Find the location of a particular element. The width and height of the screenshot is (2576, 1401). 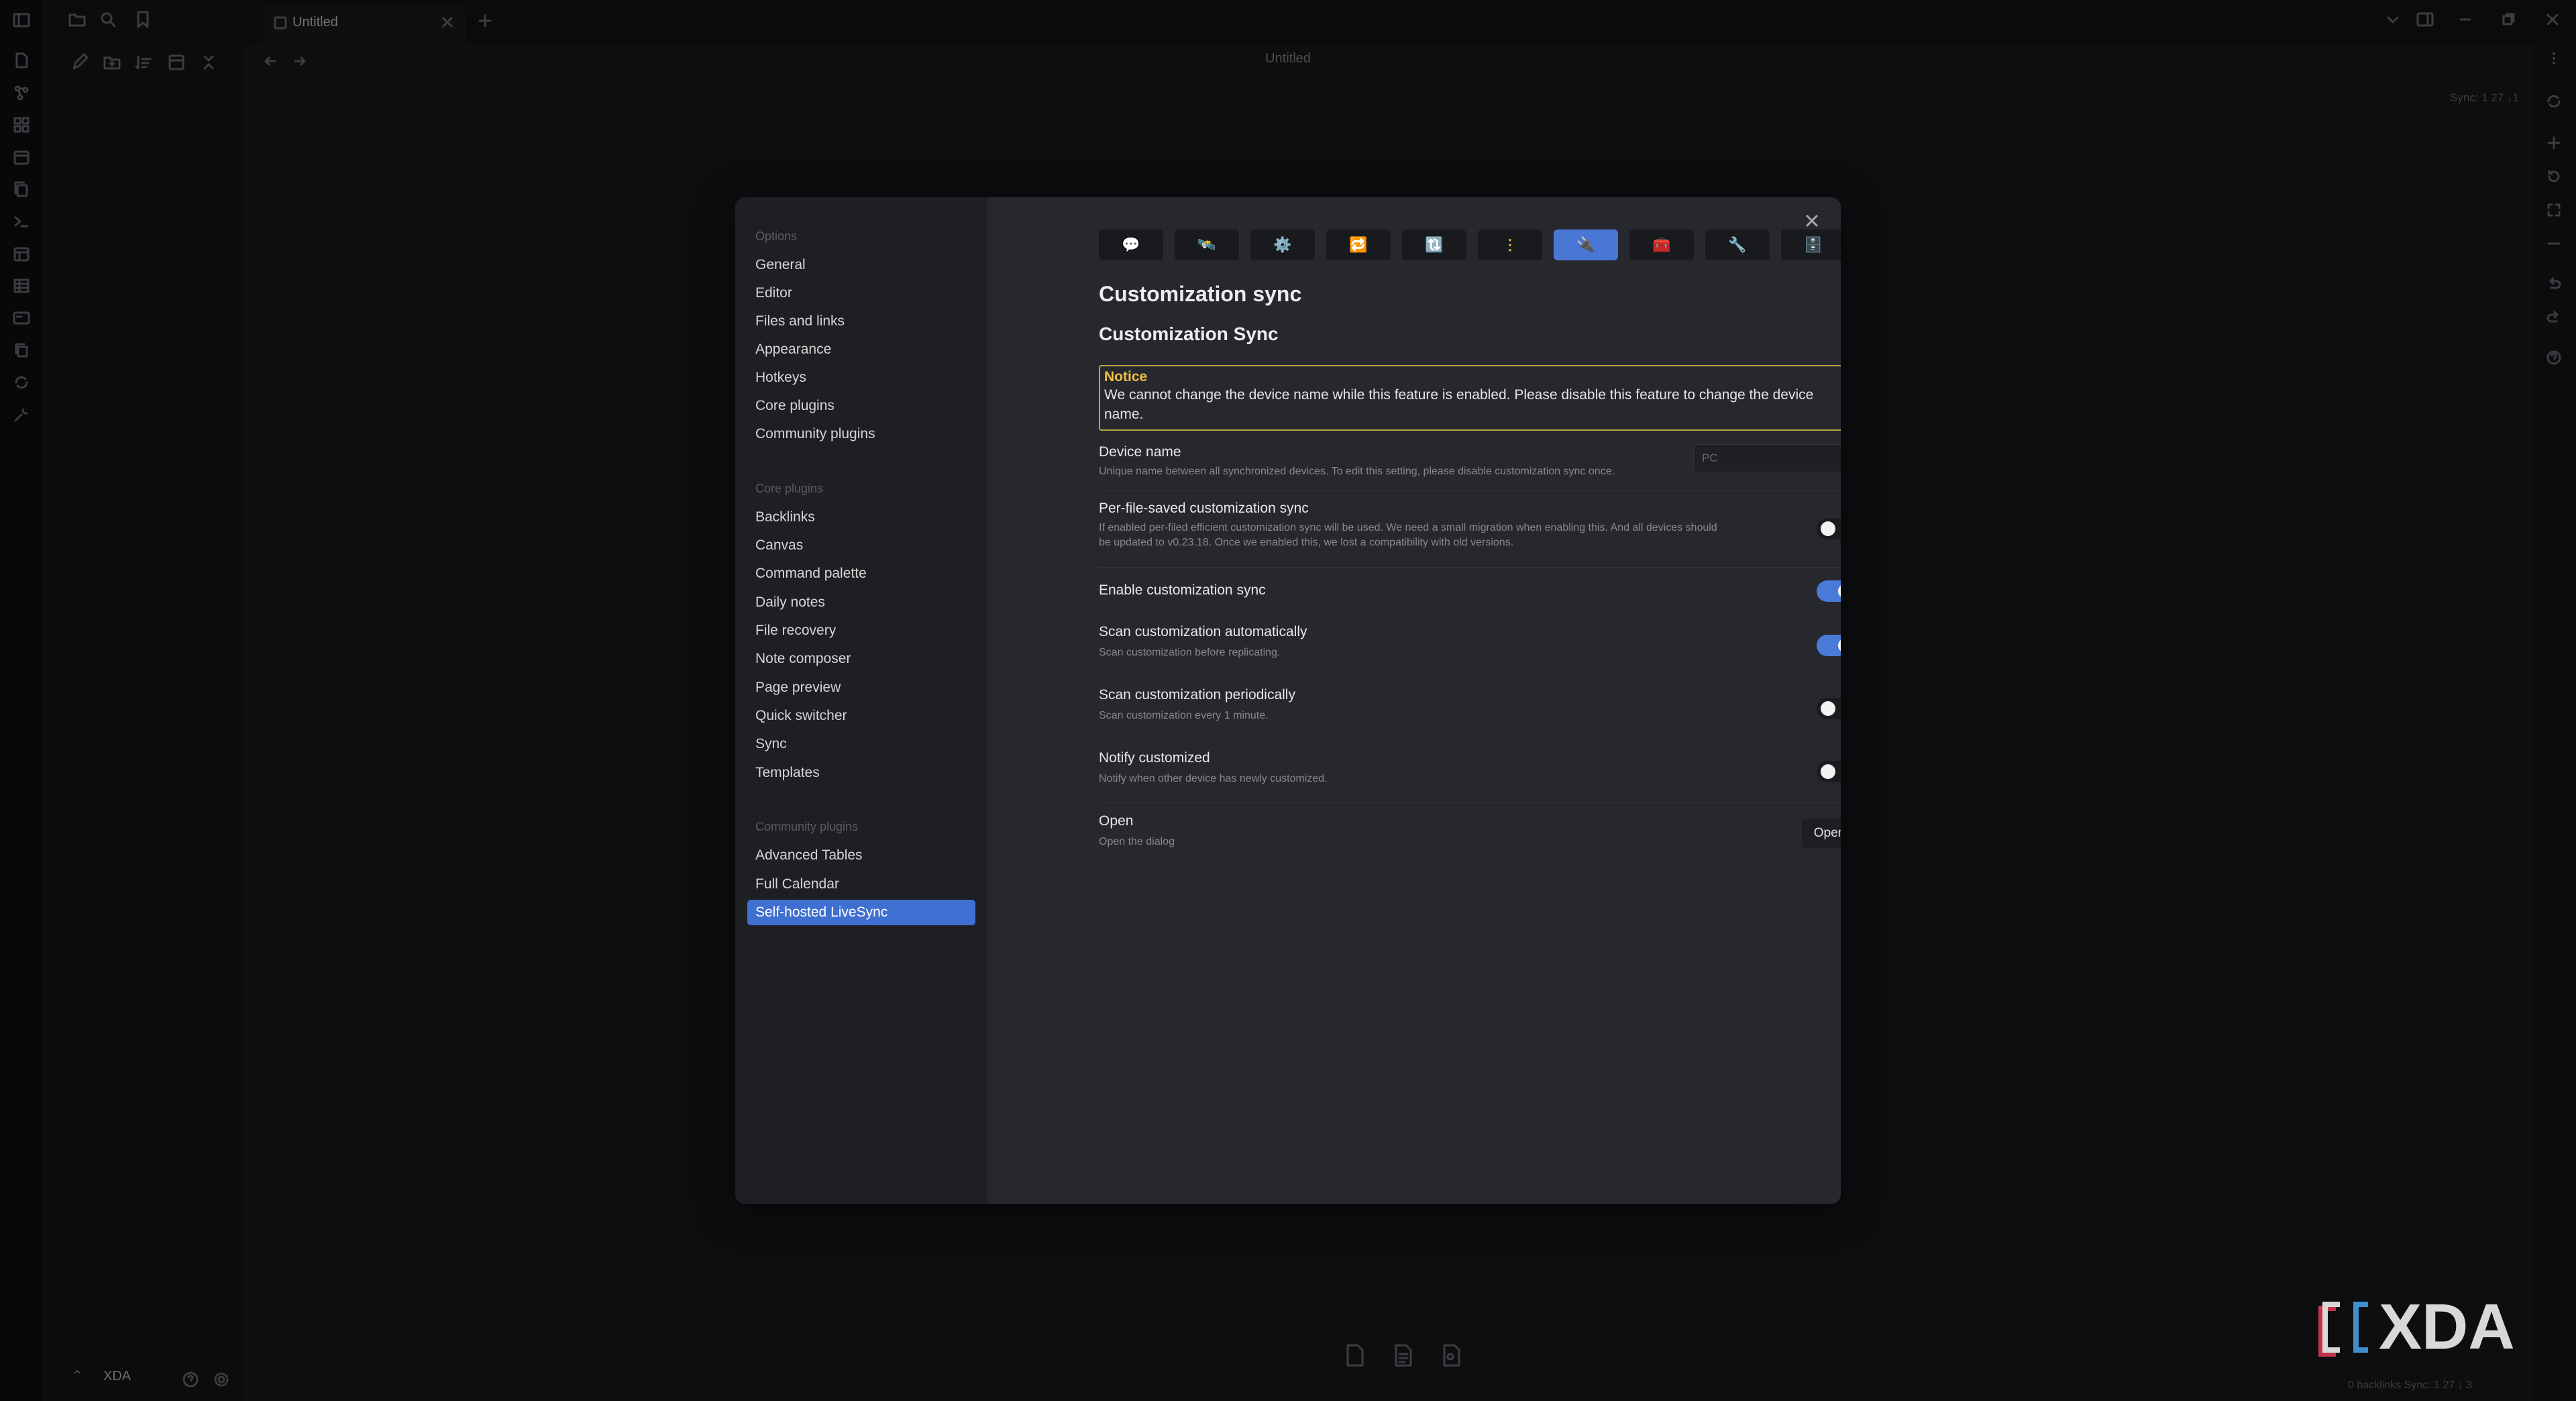

nav-item-quick-switcher: Quick switcher is located at coordinates (861, 716).